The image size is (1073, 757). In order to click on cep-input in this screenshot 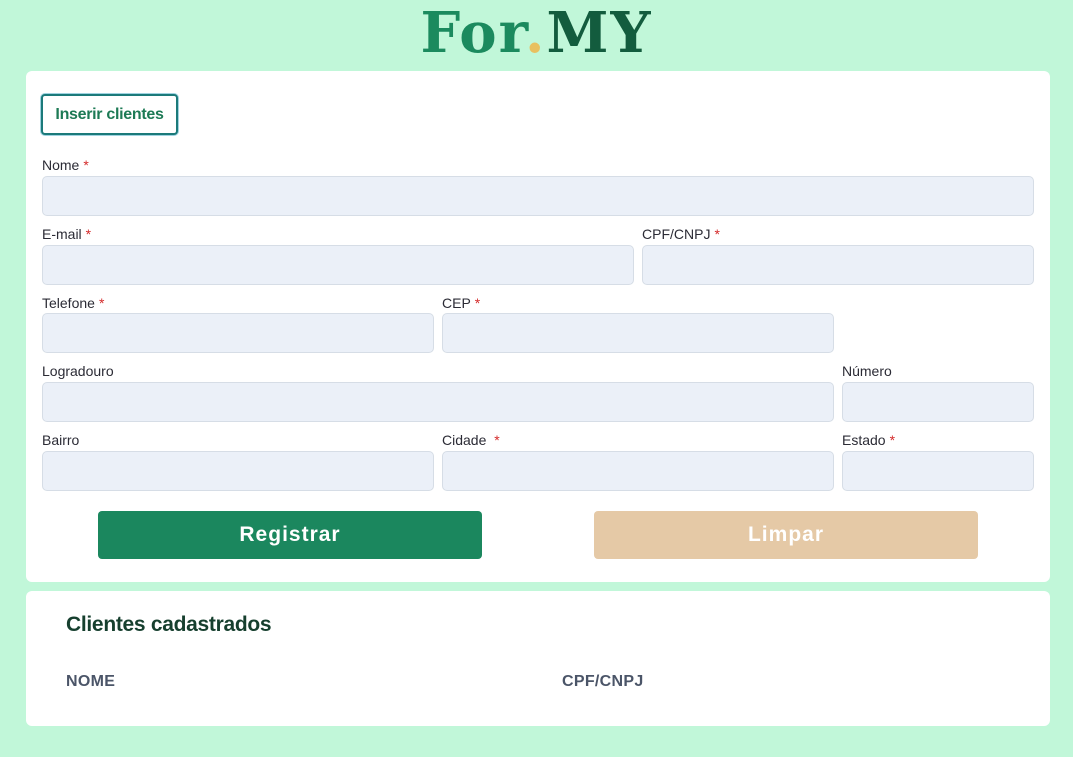, I will do `click(638, 333)`.